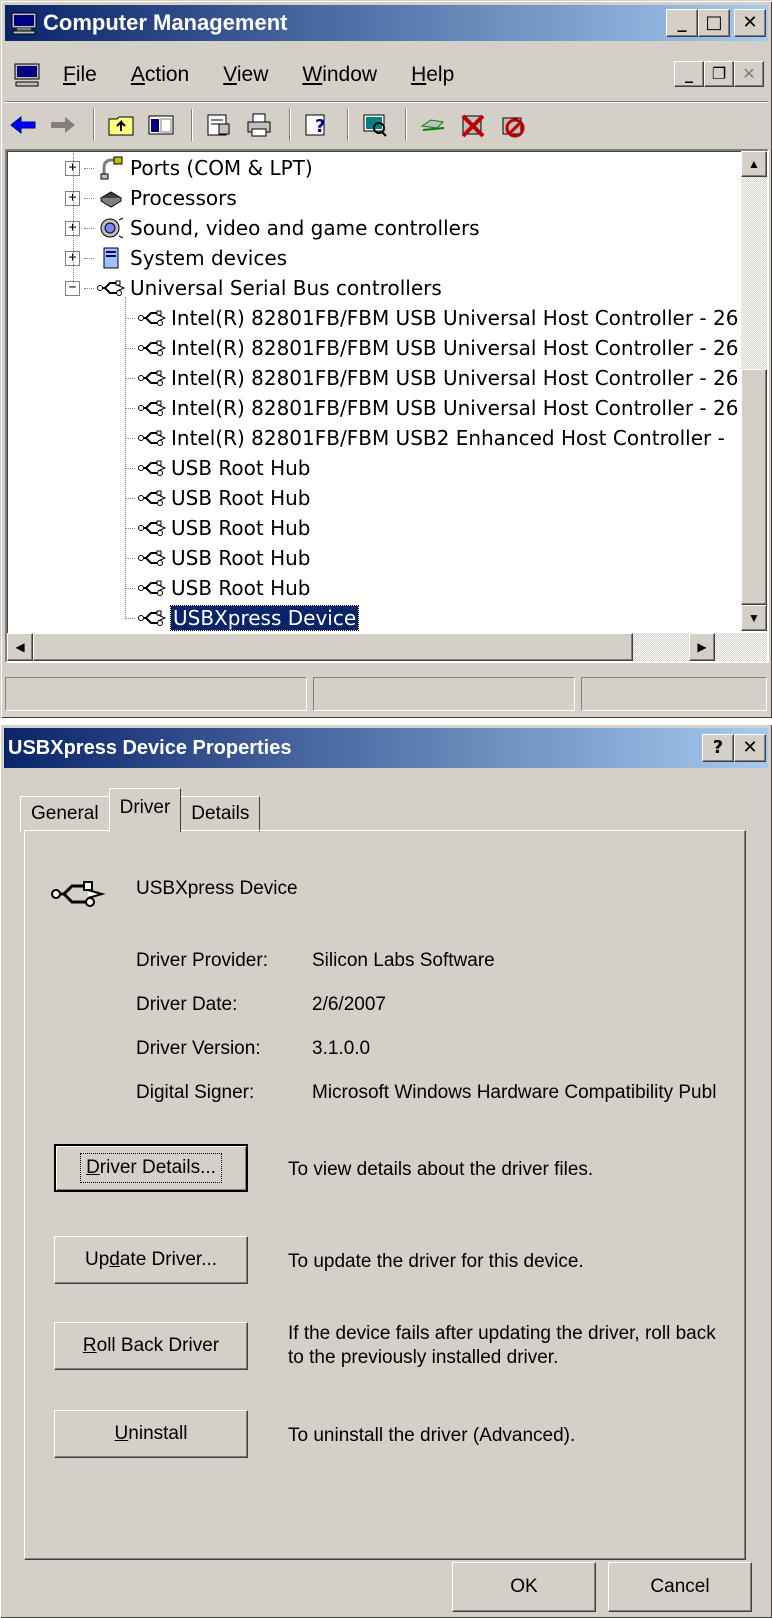 The height and width of the screenshot is (1618, 772). I want to click on scroll-down-button: ▼, so click(754, 618).